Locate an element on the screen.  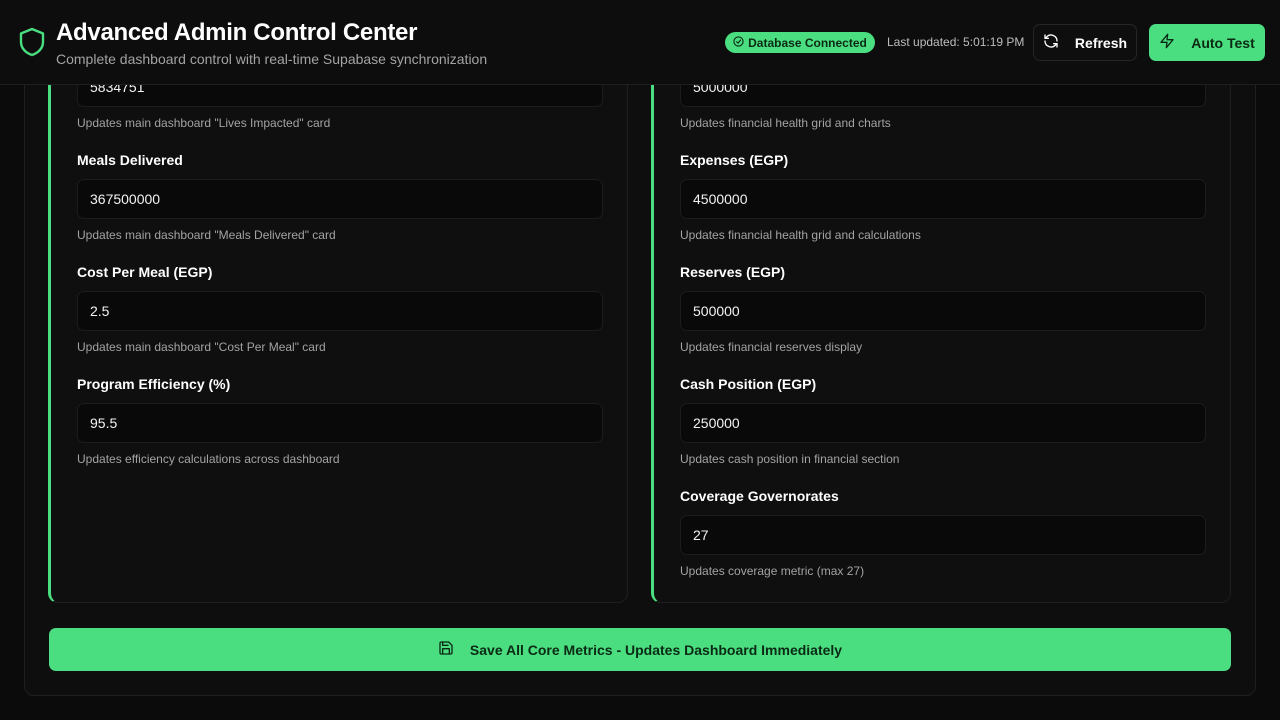
cost-per-meal-input is located at coordinates (340, 311).